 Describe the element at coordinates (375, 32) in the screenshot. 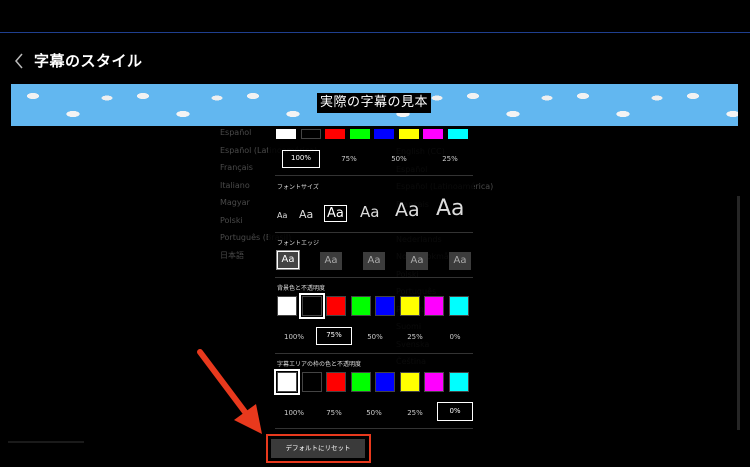

I see `top-border-line` at that location.